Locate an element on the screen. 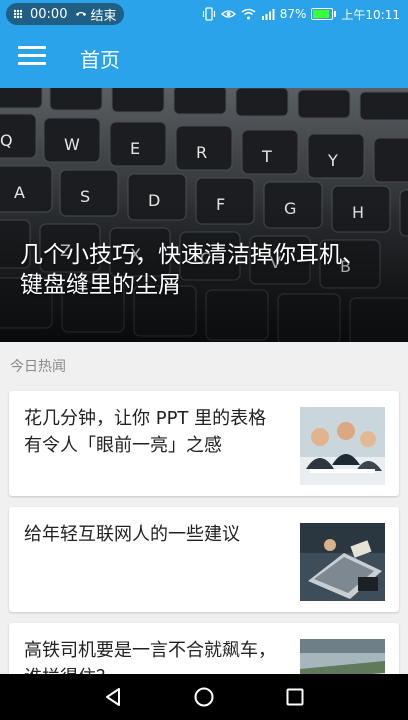  battery-percent: 87% is located at coordinates (293, 14).